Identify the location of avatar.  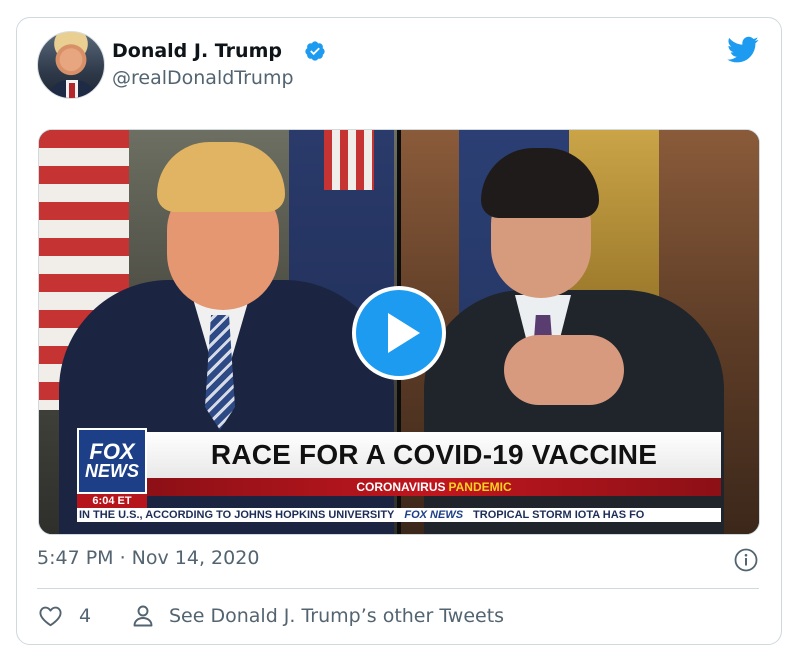
(71, 65).